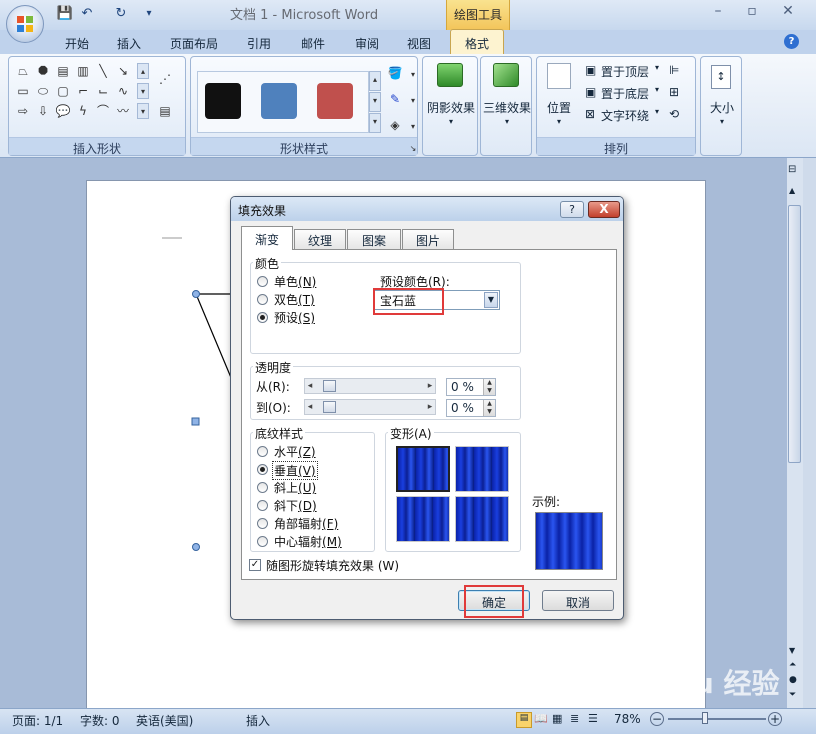 Image resolution: width=816 pixels, height=734 pixels. Describe the element at coordinates (593, 718) in the screenshot. I see `draft-view-icon: ☰` at that location.